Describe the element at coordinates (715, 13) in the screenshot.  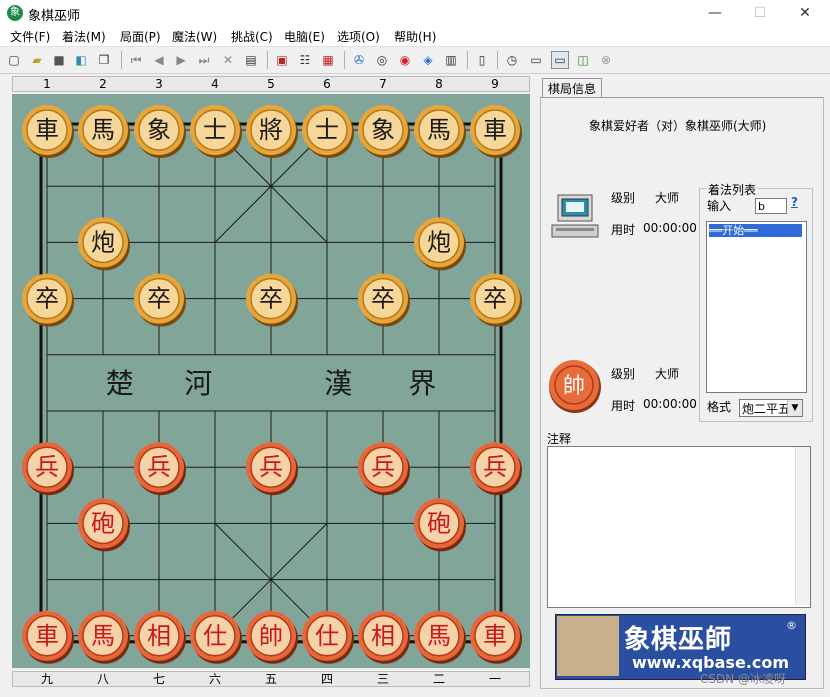
I see `minimize-button: —` at that location.